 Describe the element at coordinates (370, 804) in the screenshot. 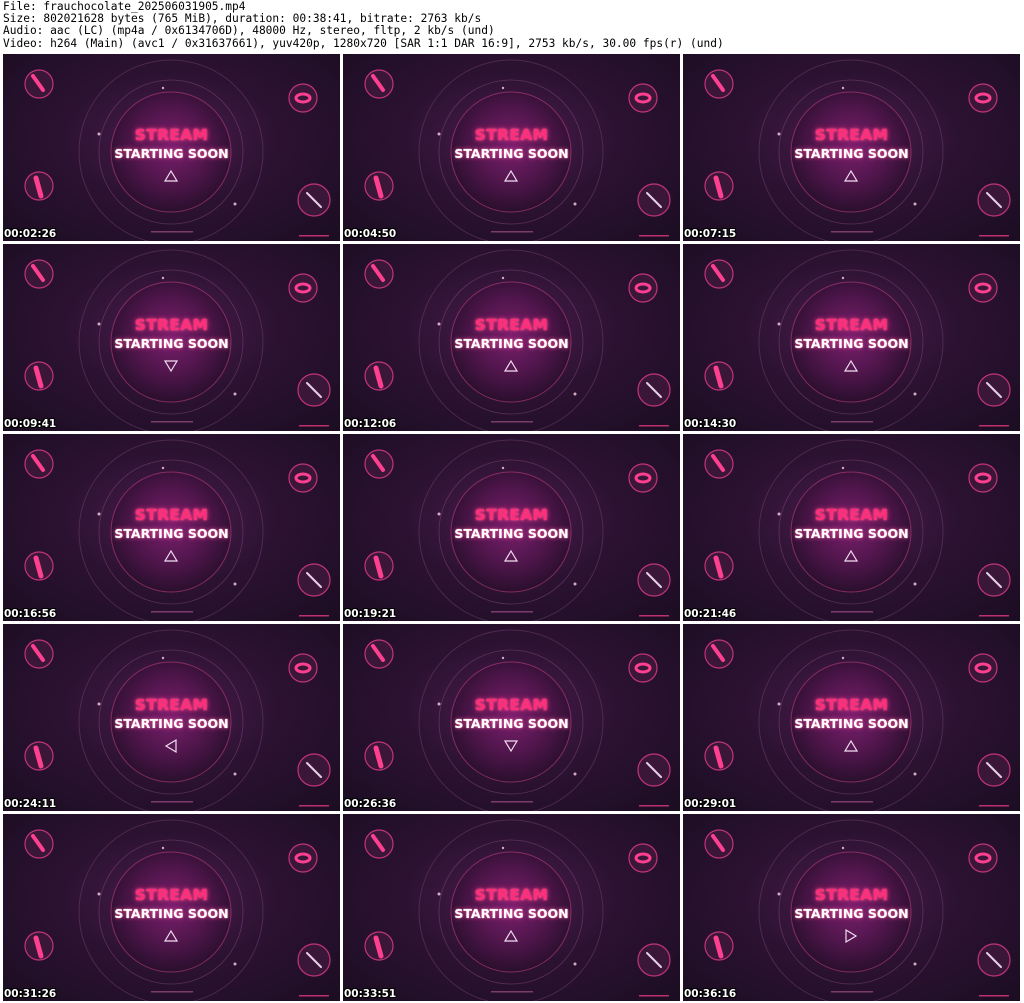

I see `frame-timestamp: 00:26:36` at that location.